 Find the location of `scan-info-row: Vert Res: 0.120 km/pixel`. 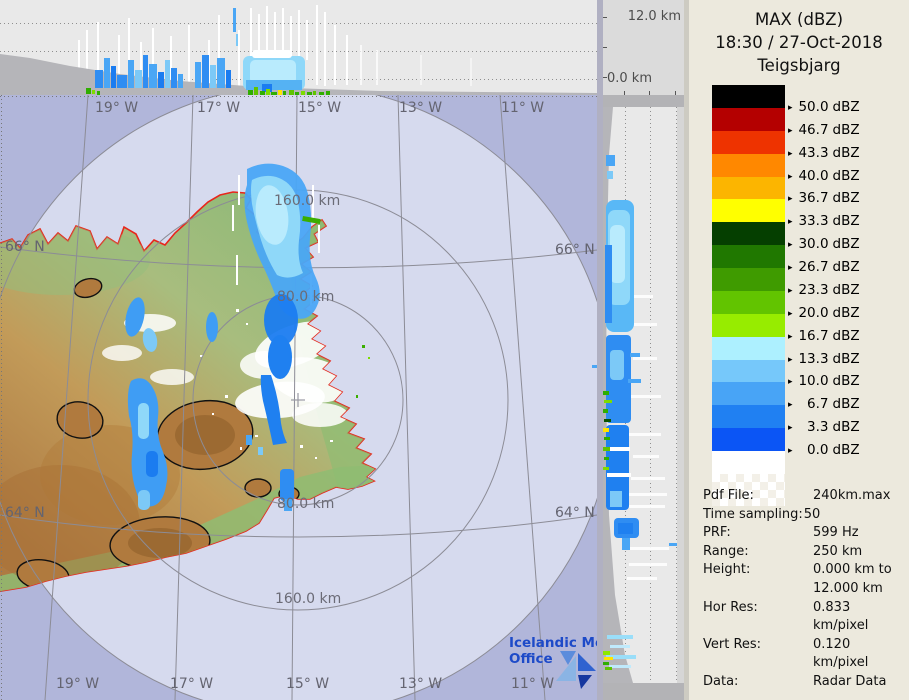

scan-info-row: Vert Res: 0.120 km/pixel is located at coordinates (804, 654).